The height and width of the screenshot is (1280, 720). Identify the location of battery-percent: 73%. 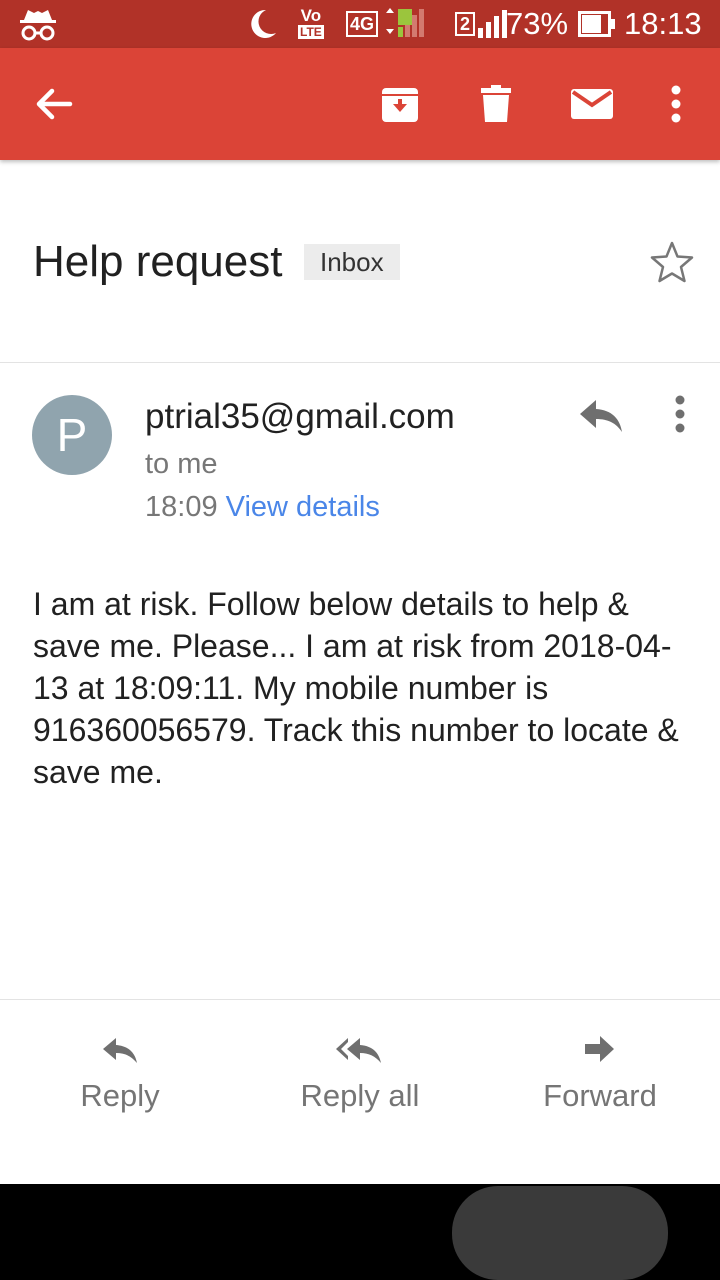
(537, 23).